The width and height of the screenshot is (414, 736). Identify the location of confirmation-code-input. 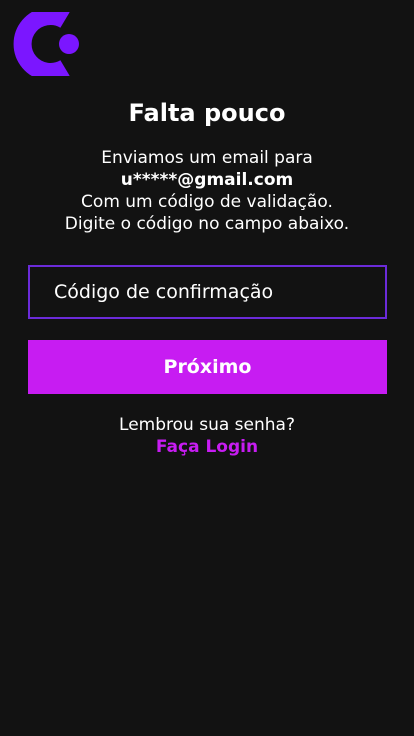
(207, 292).